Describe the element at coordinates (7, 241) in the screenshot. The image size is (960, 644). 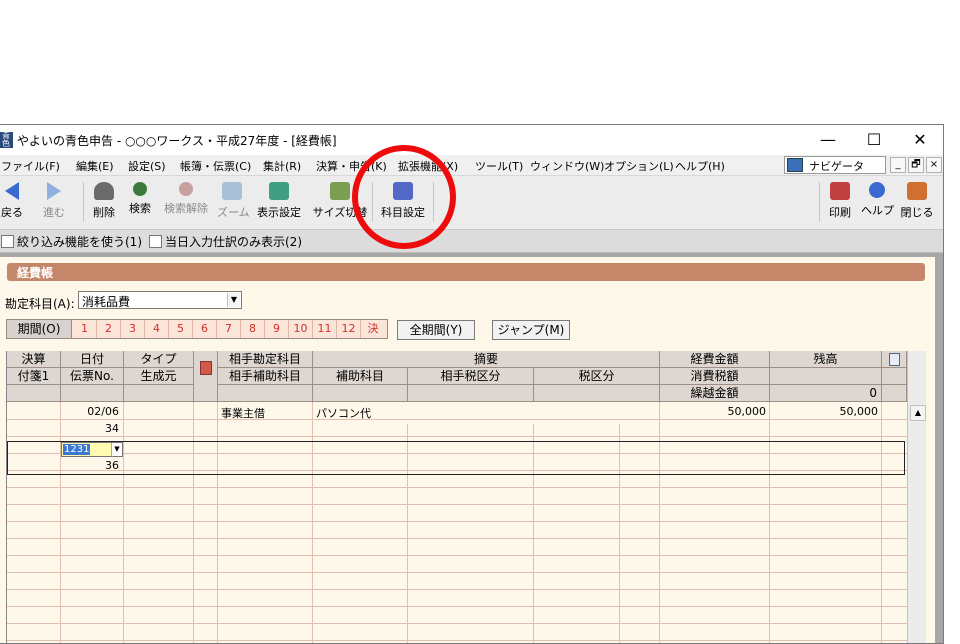
I see `filter-checkbox` at that location.